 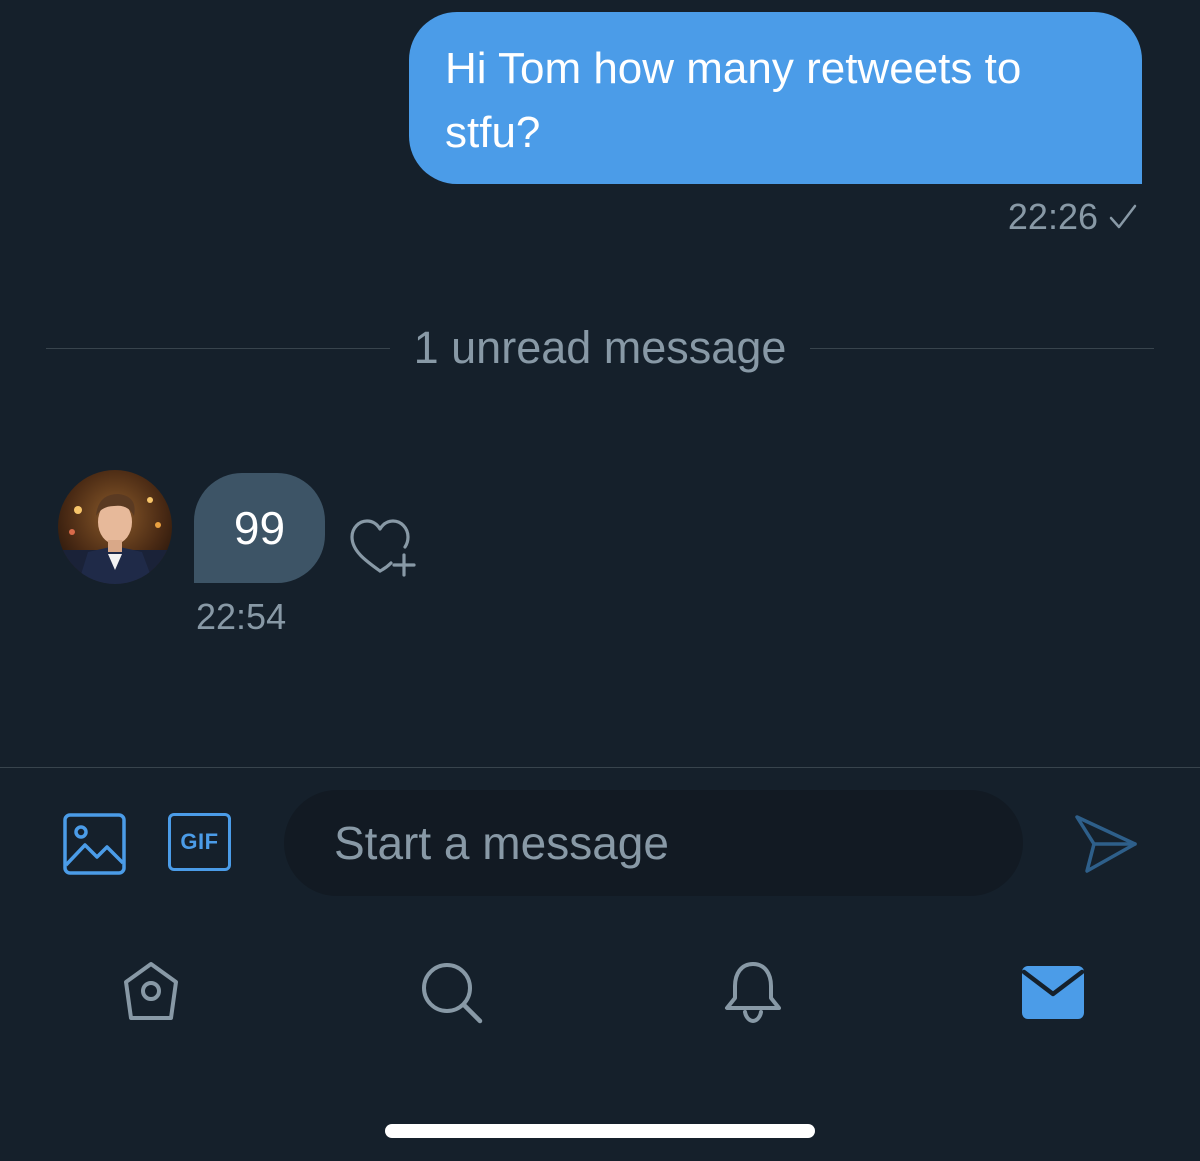 What do you see at coordinates (1123, 217) in the screenshot?
I see `check-icon` at bounding box center [1123, 217].